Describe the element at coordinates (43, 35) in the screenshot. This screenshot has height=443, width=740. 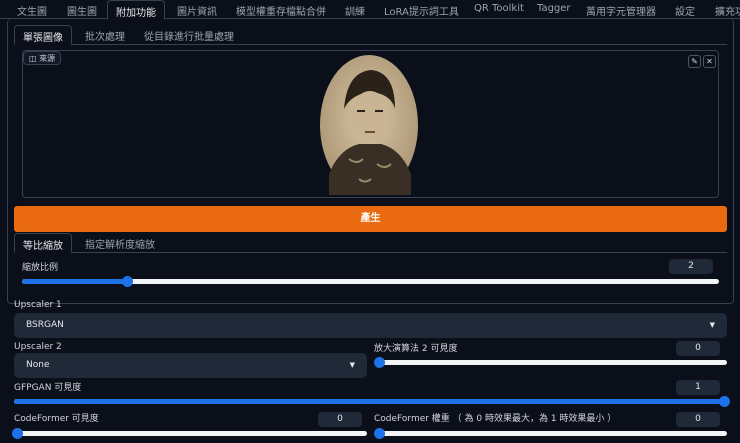
I see `subtab-single-image: 單張圖像` at that location.